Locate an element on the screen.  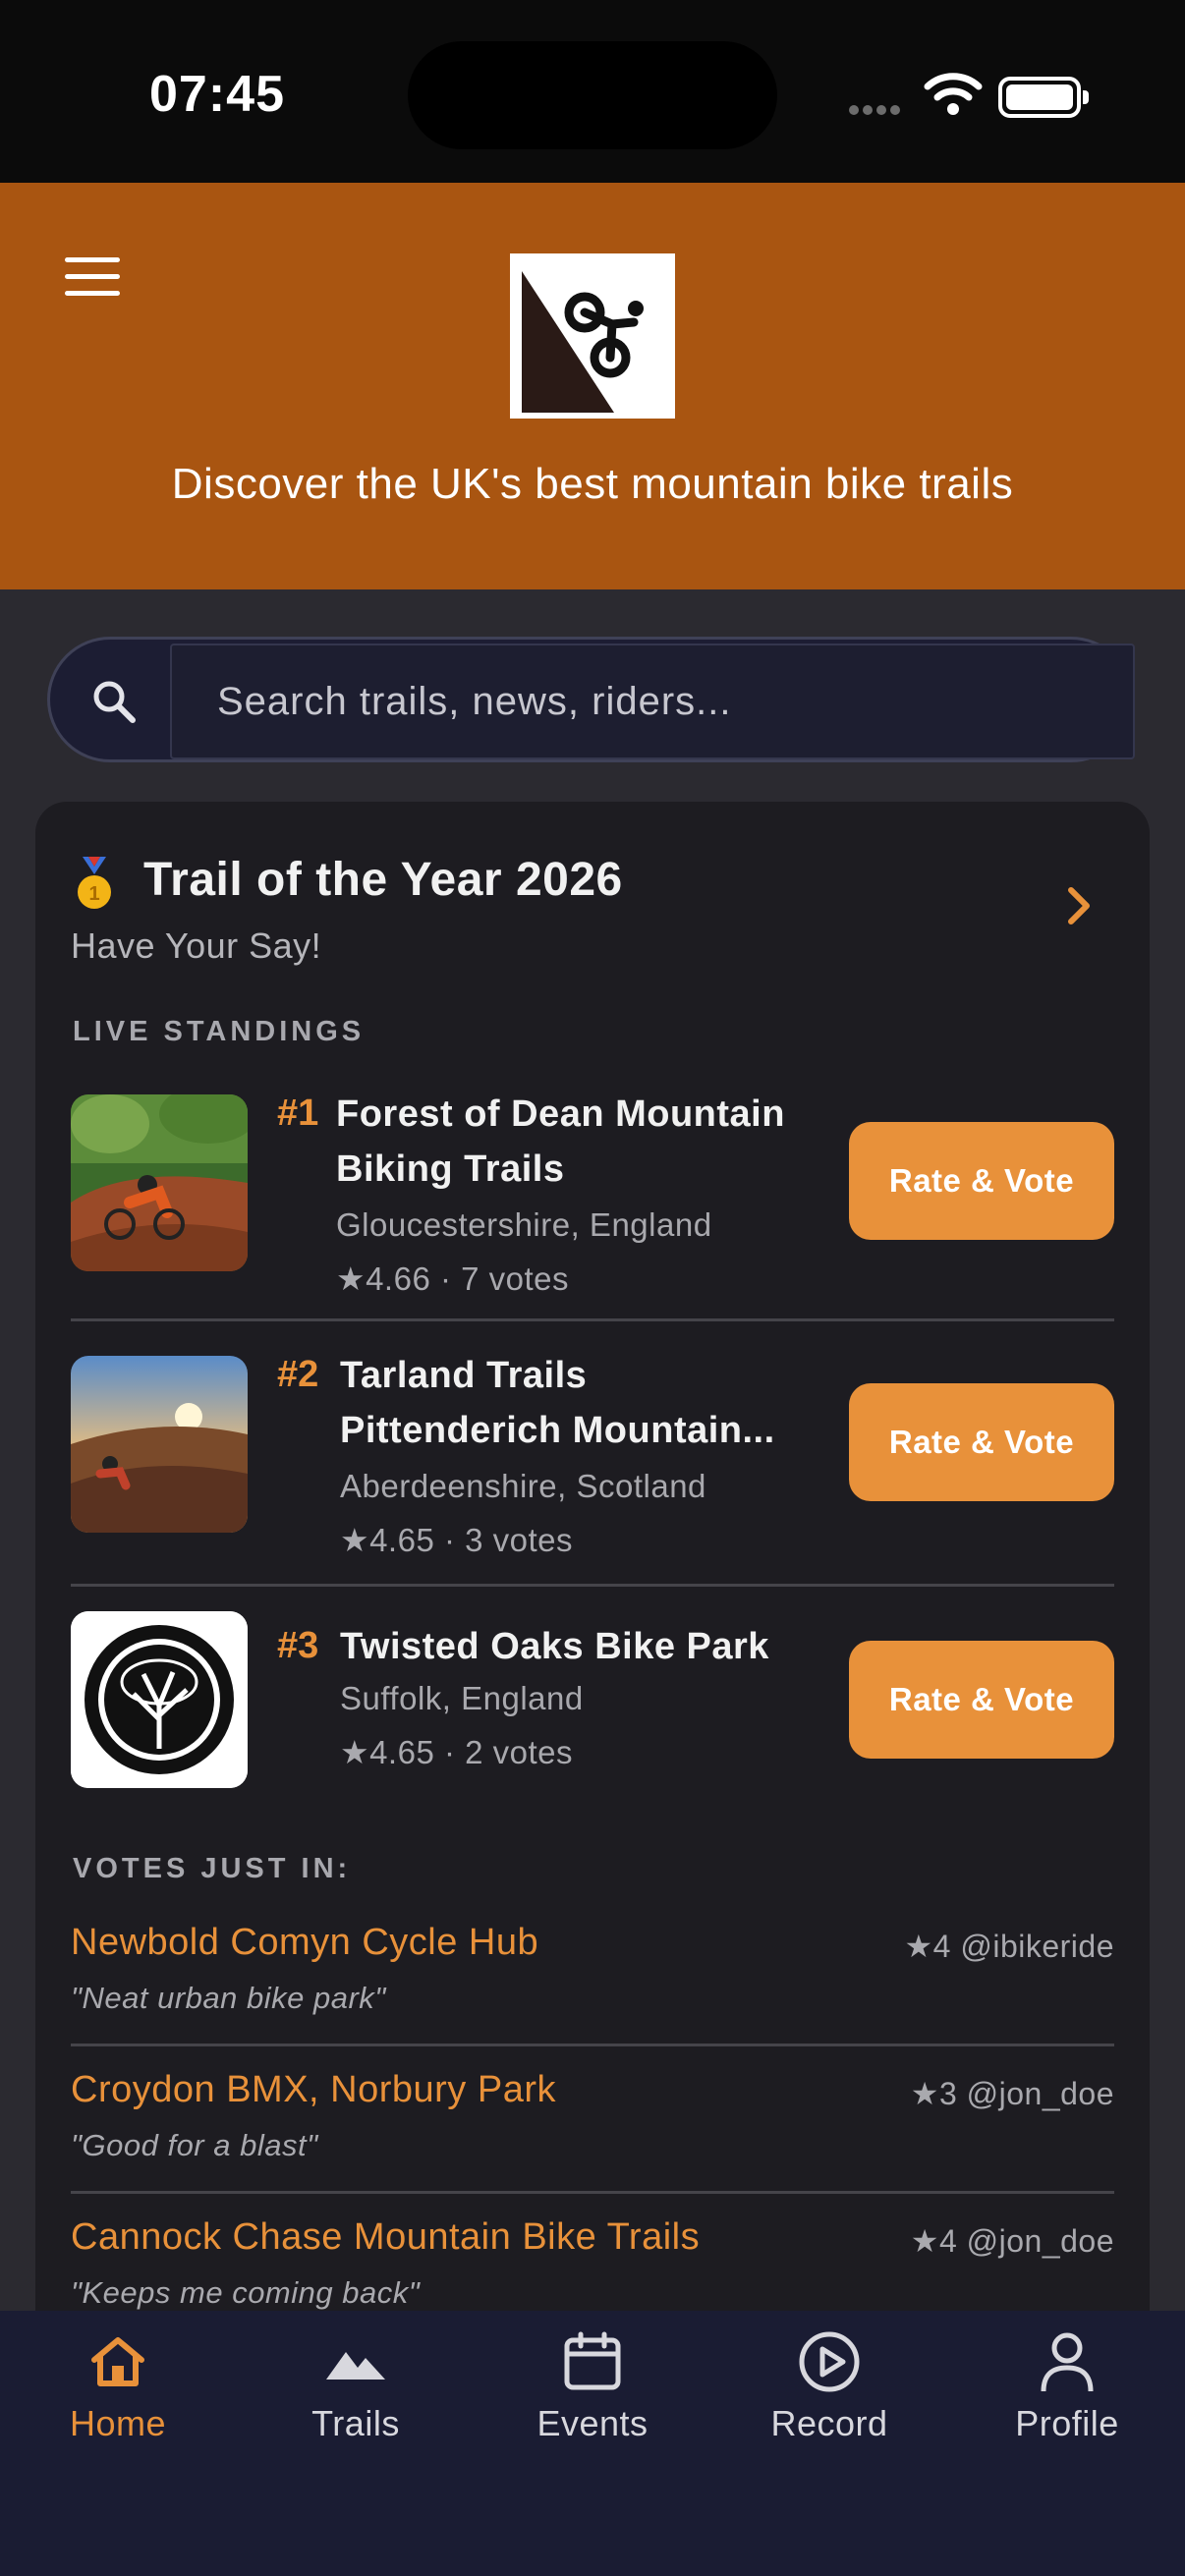
wifi-icon is located at coordinates (954, 94).